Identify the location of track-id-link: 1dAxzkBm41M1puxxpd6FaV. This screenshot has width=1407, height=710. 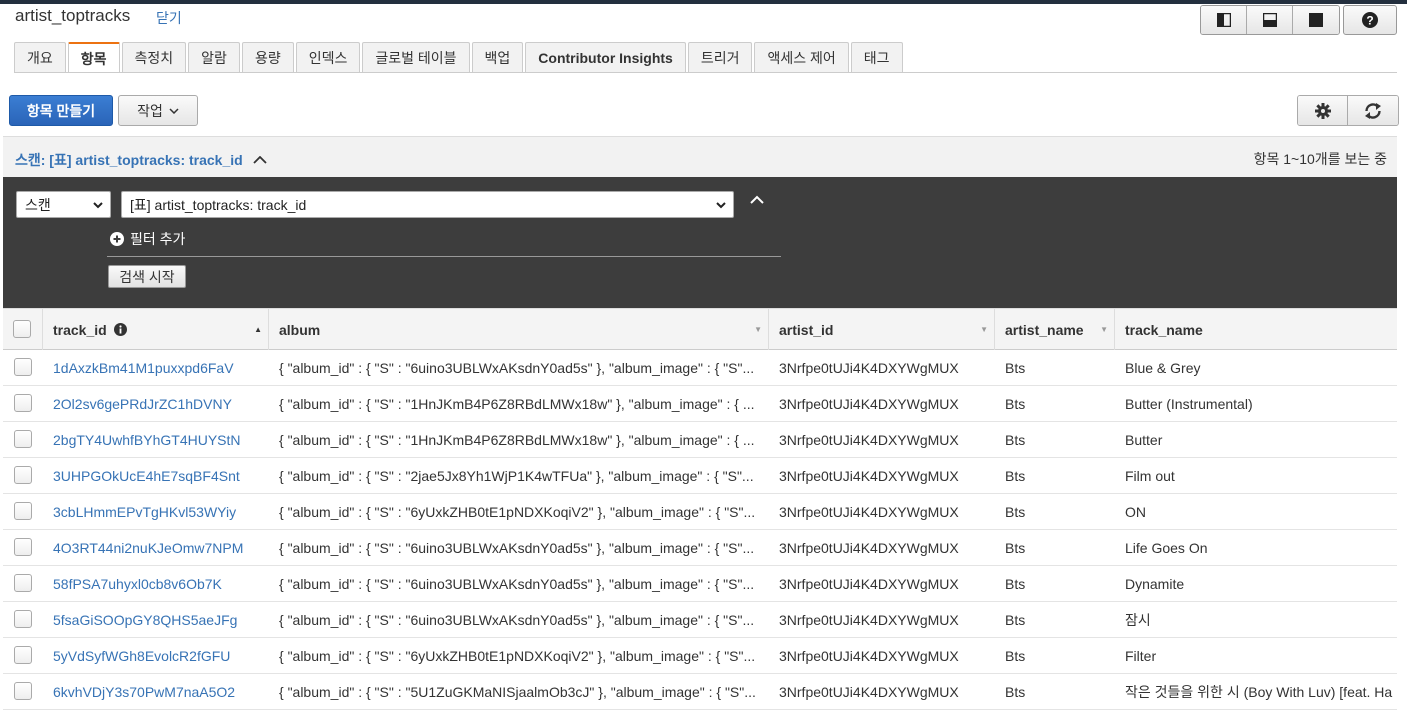
(156, 367).